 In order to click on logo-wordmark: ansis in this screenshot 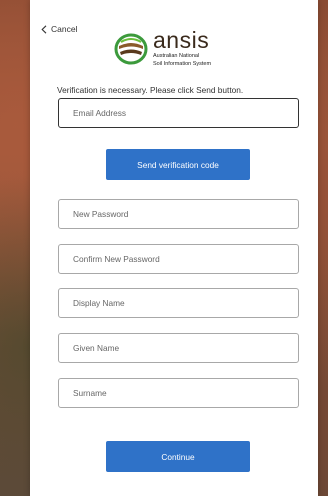, I will do `click(181, 40)`.